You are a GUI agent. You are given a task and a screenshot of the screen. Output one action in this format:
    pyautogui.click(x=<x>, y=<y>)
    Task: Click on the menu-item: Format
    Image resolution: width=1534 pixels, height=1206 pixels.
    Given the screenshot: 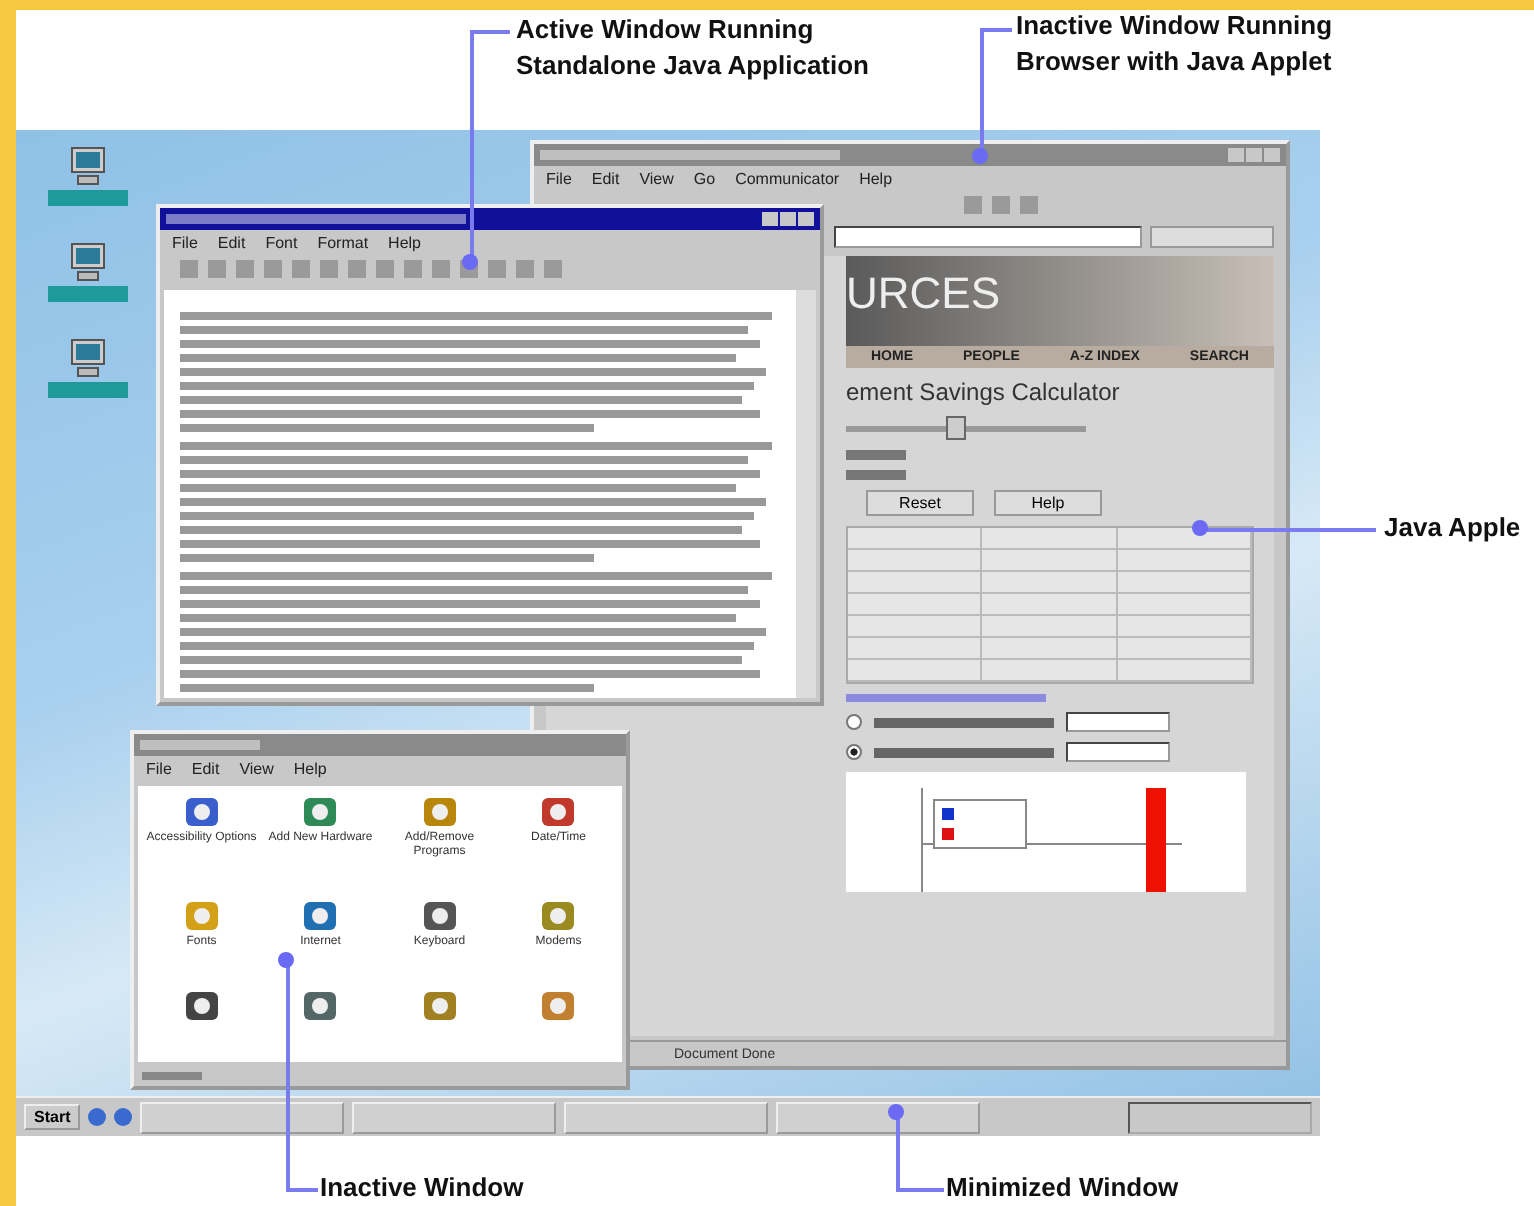 What is the action you would take?
    pyautogui.click(x=343, y=243)
    